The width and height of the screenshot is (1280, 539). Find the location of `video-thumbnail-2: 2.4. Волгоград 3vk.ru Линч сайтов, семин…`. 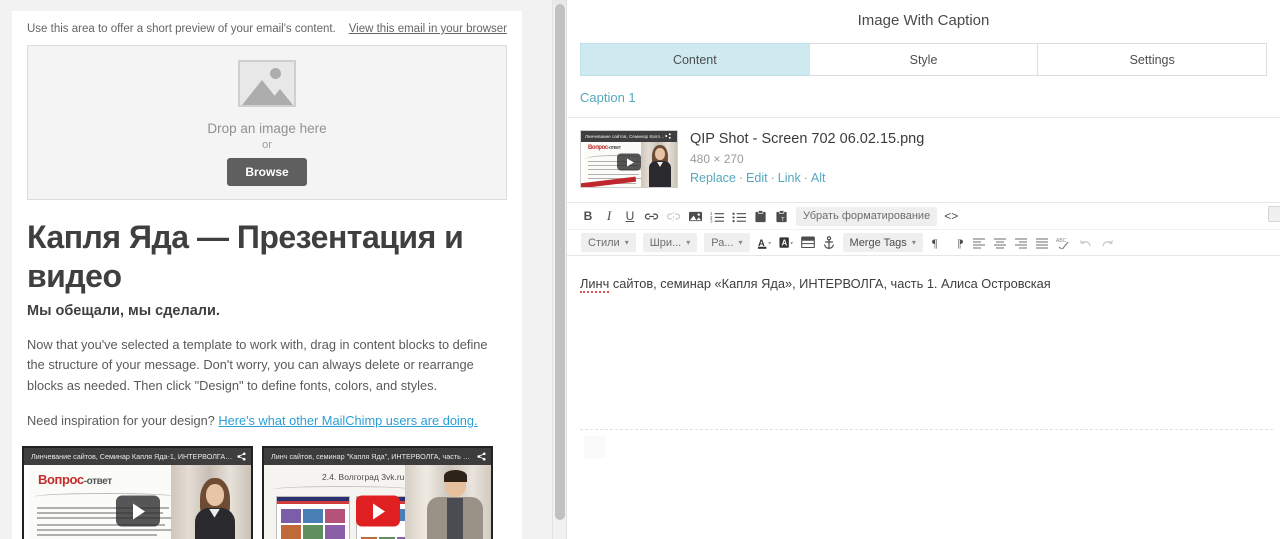

video-thumbnail-2: 2.4. Волгоград 3vk.ru Линч сайтов, семин… is located at coordinates (377, 492).